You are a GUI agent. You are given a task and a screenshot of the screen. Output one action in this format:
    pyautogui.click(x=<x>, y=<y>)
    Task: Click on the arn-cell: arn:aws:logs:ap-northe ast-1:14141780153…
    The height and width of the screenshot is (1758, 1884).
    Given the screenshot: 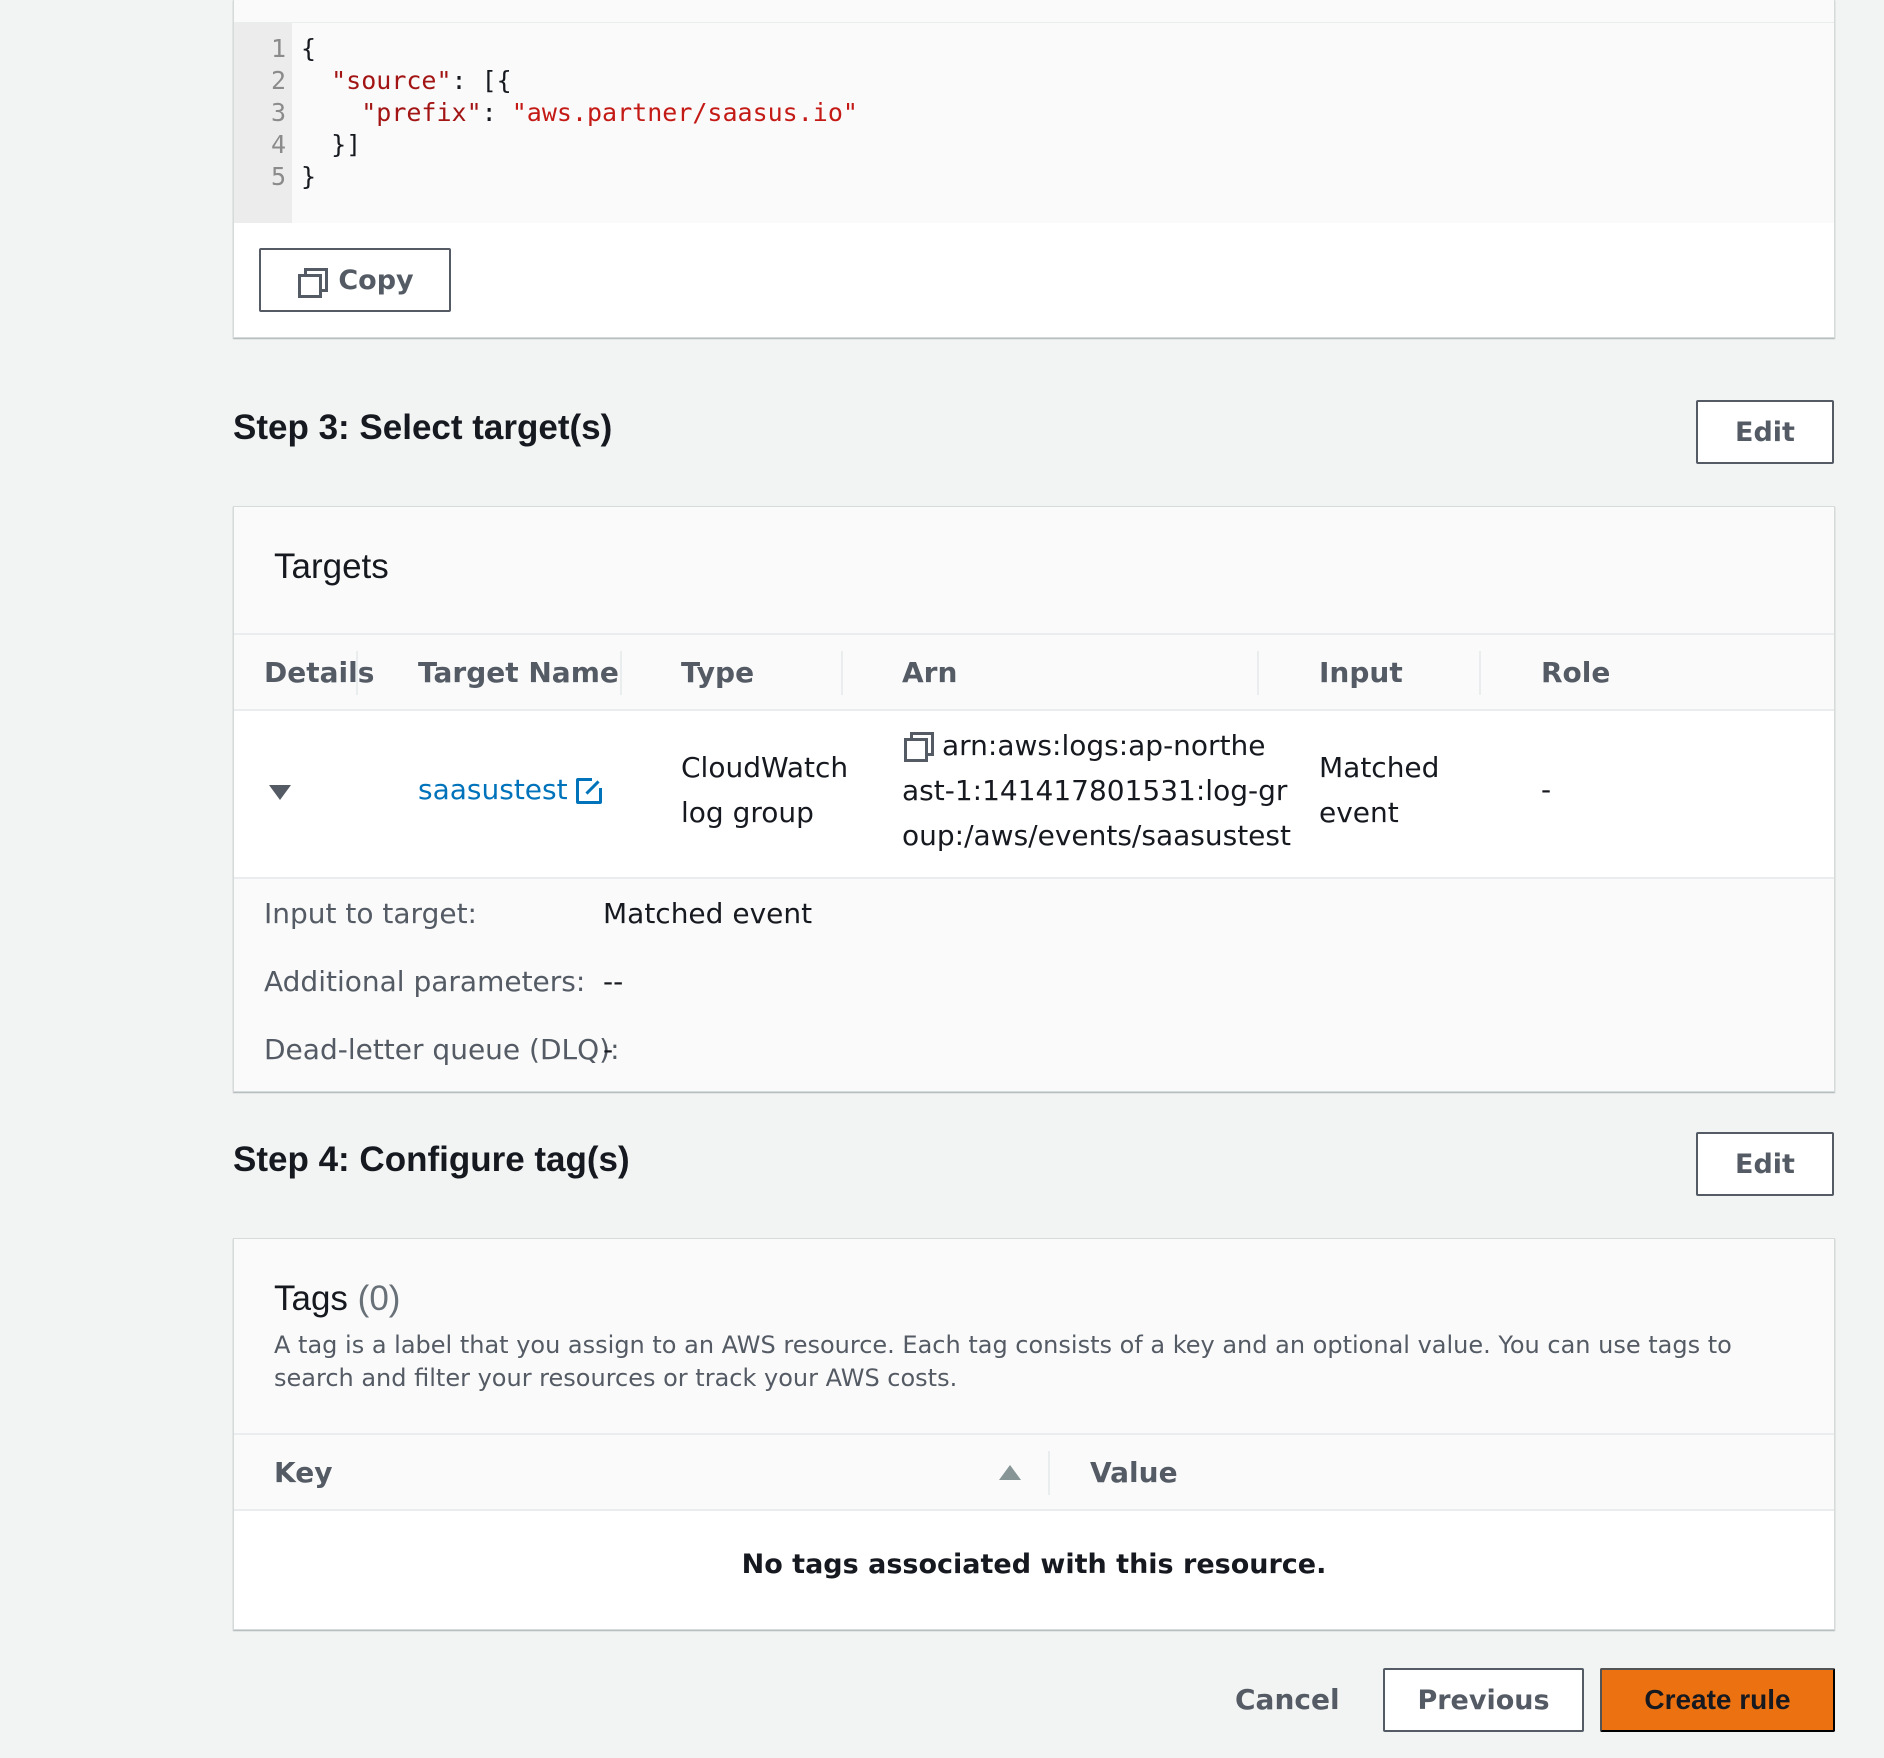 What is the action you would take?
    pyautogui.click(x=1096, y=790)
    